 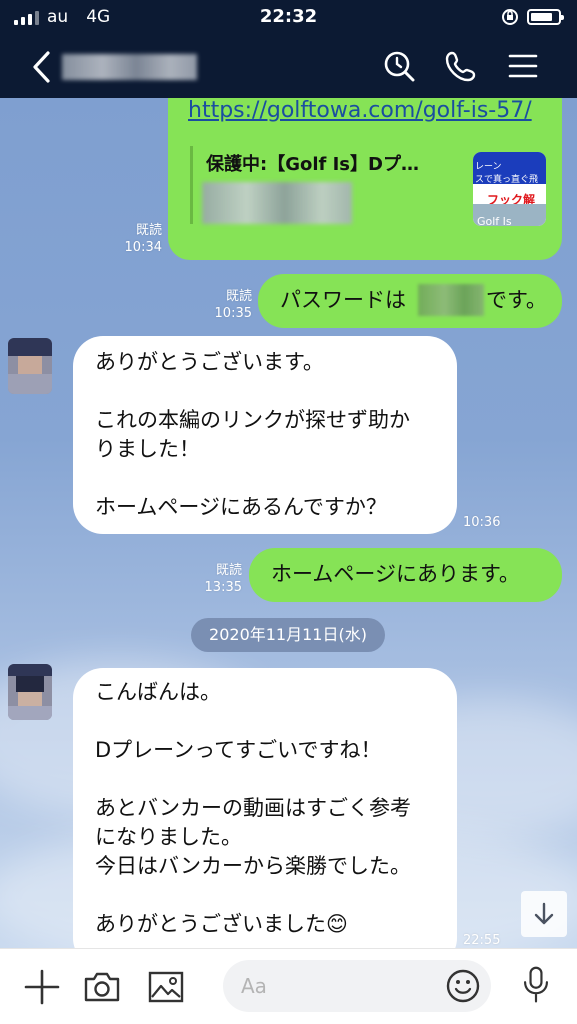 I want to click on arrow-down-icon, so click(x=544, y=913).